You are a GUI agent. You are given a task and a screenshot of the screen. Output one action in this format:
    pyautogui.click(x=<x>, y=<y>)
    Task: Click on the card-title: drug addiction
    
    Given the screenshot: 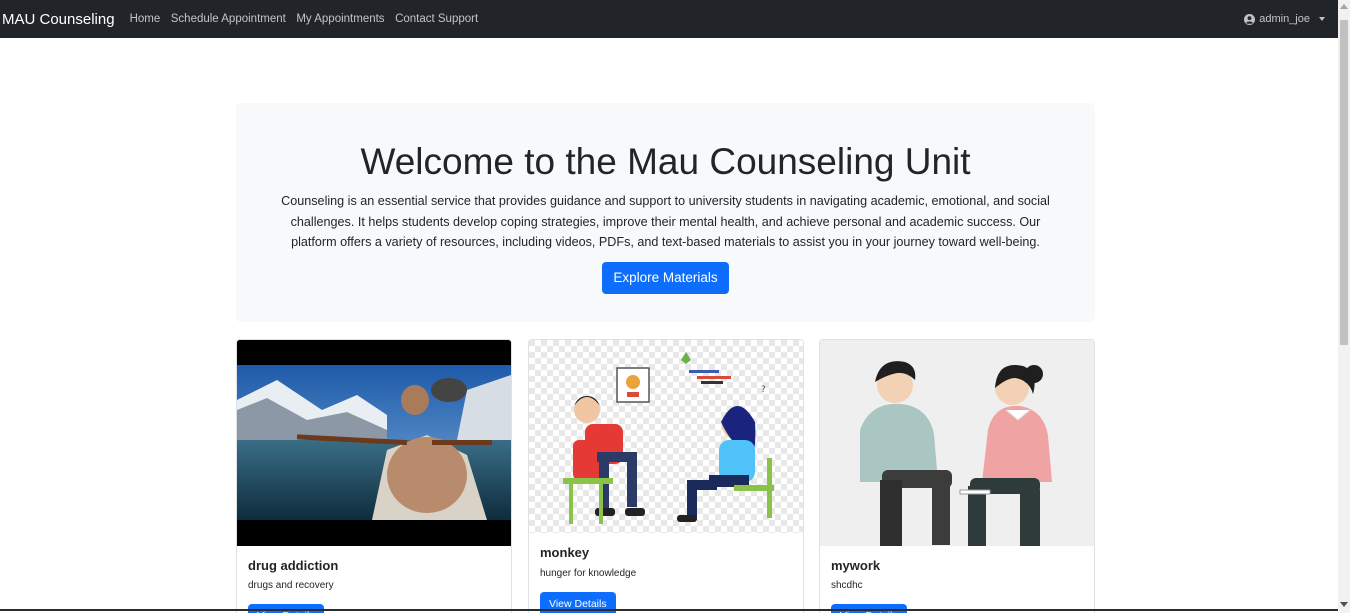 What is the action you would take?
    pyautogui.click(x=293, y=565)
    